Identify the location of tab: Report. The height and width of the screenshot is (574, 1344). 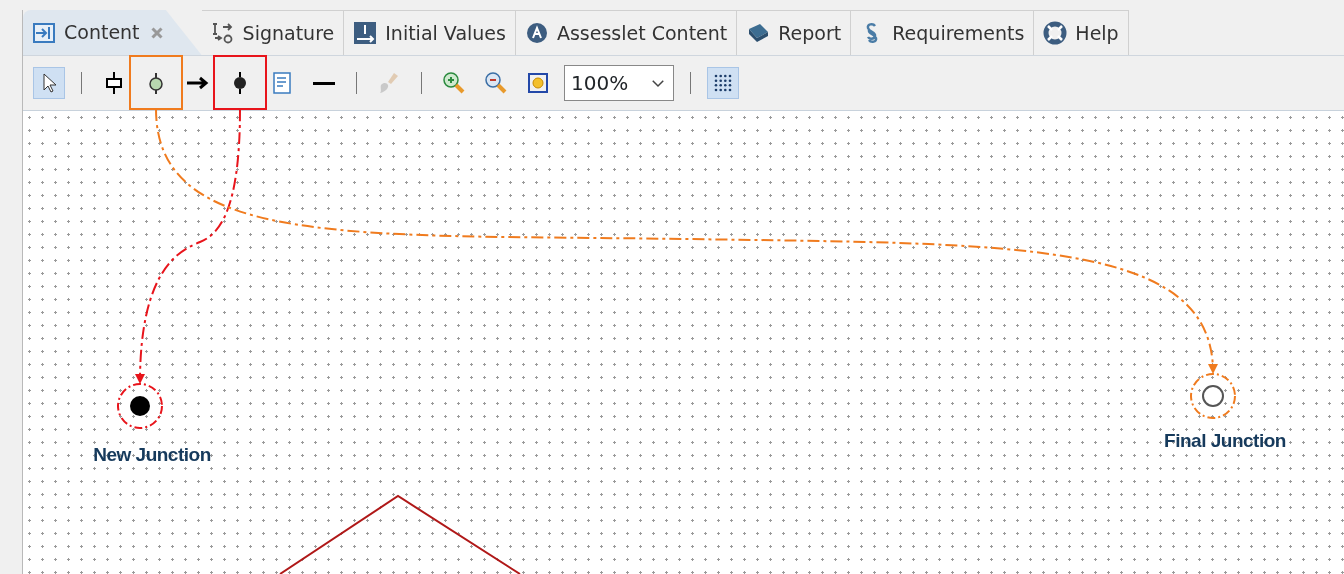
(794, 32).